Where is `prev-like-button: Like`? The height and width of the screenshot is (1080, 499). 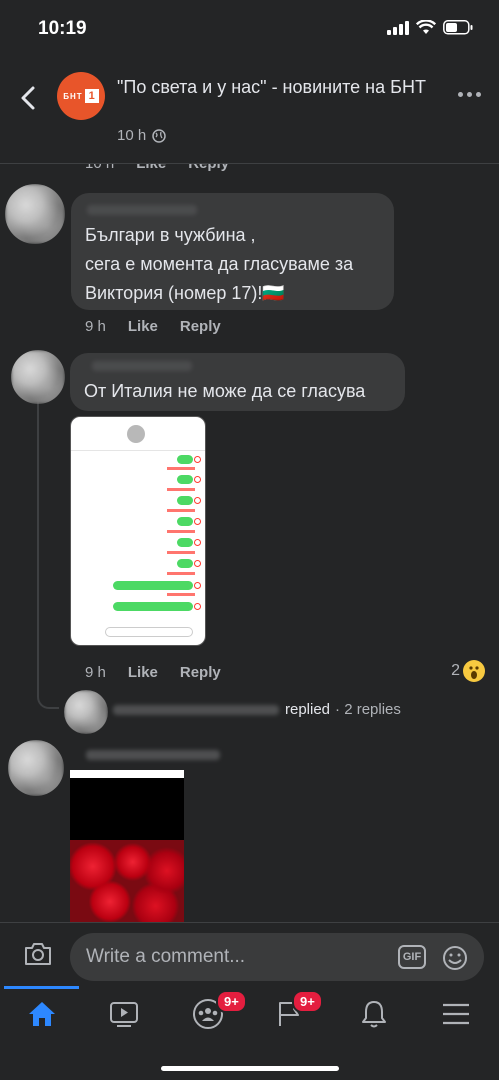 prev-like-button: Like is located at coordinates (151, 168).